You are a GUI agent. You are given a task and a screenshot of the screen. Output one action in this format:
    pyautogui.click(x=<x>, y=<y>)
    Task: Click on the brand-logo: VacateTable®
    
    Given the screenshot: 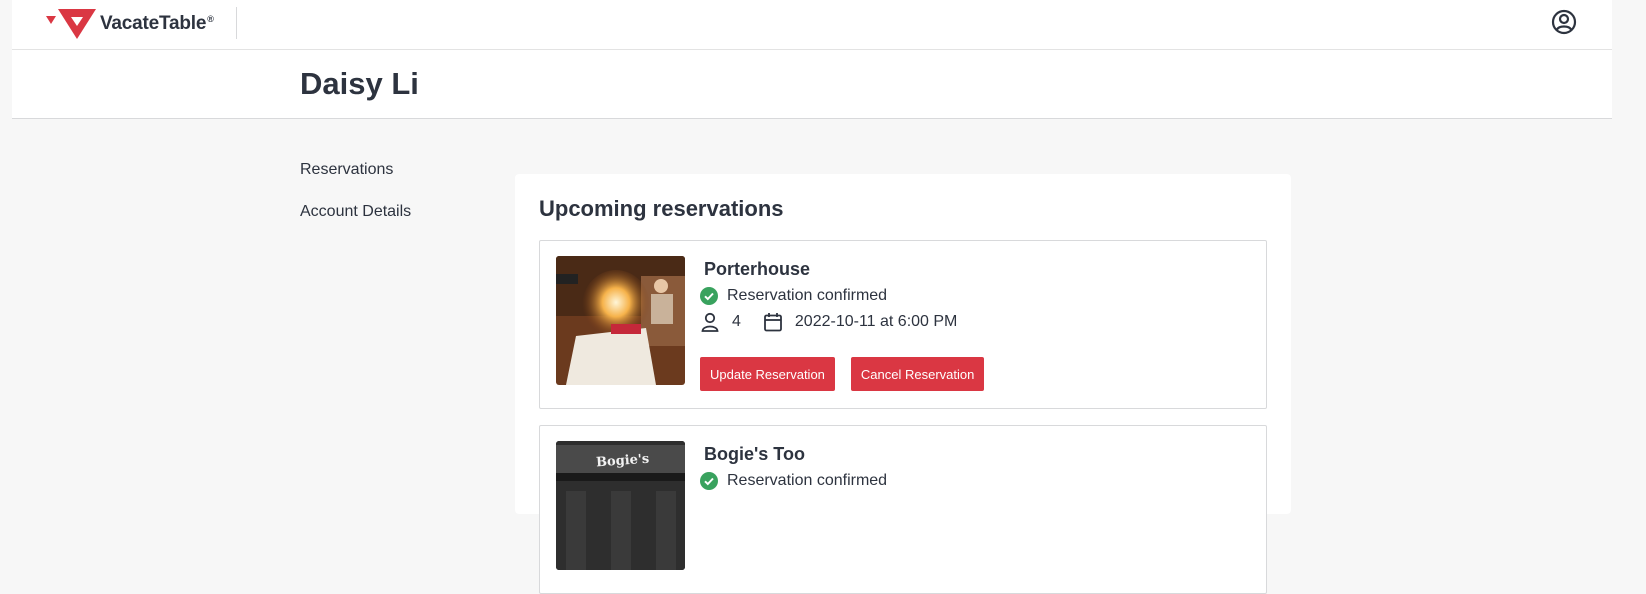 What is the action you would take?
    pyautogui.click(x=130, y=24)
    